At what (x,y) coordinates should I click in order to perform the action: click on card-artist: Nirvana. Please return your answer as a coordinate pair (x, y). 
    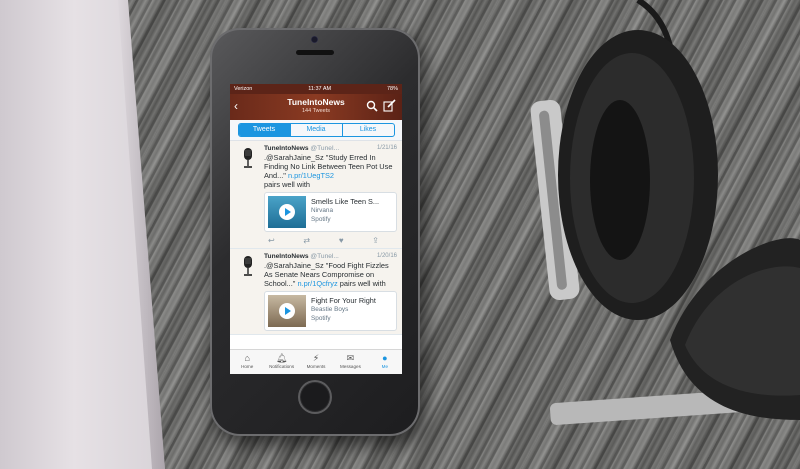
    Looking at the image, I should click on (322, 210).